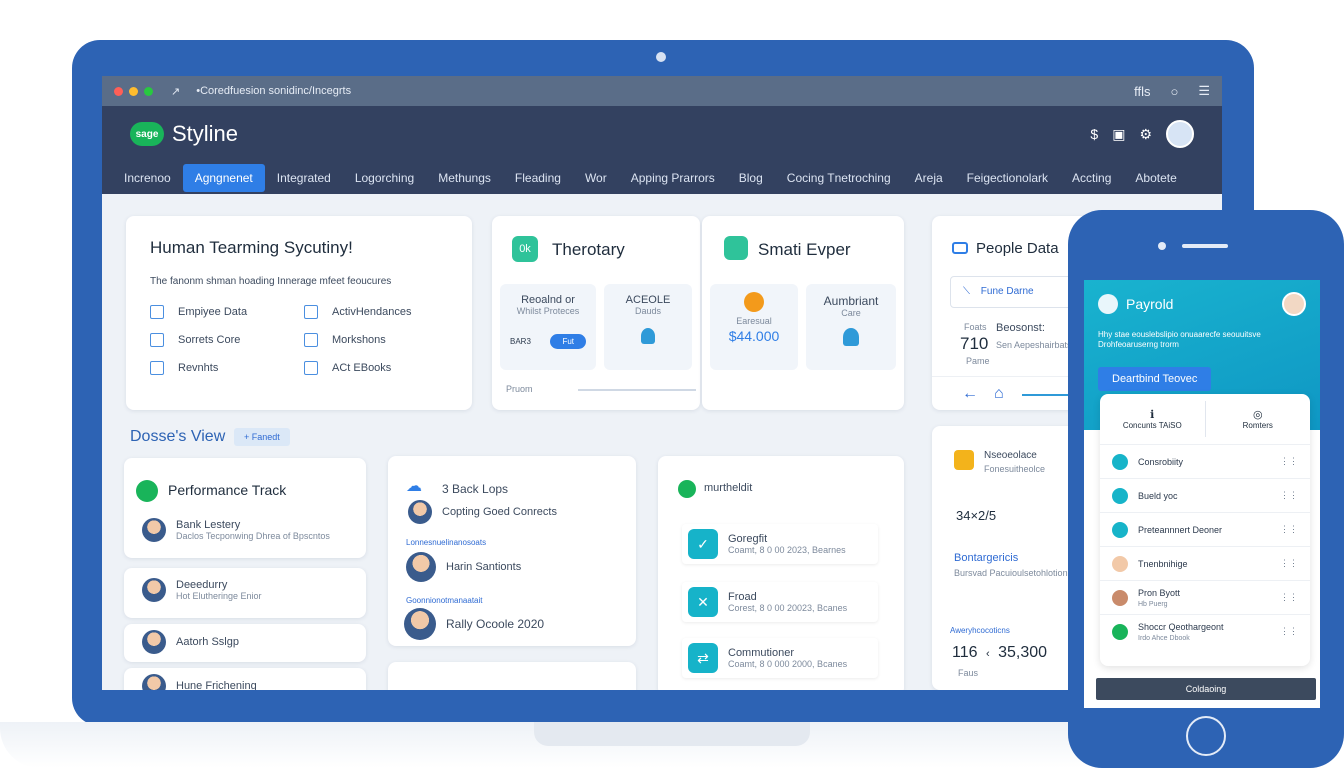 The image size is (1344, 768). What do you see at coordinates (251, 247) in the screenshot?
I see `hero-title: Human Tearming Sycutiny!` at bounding box center [251, 247].